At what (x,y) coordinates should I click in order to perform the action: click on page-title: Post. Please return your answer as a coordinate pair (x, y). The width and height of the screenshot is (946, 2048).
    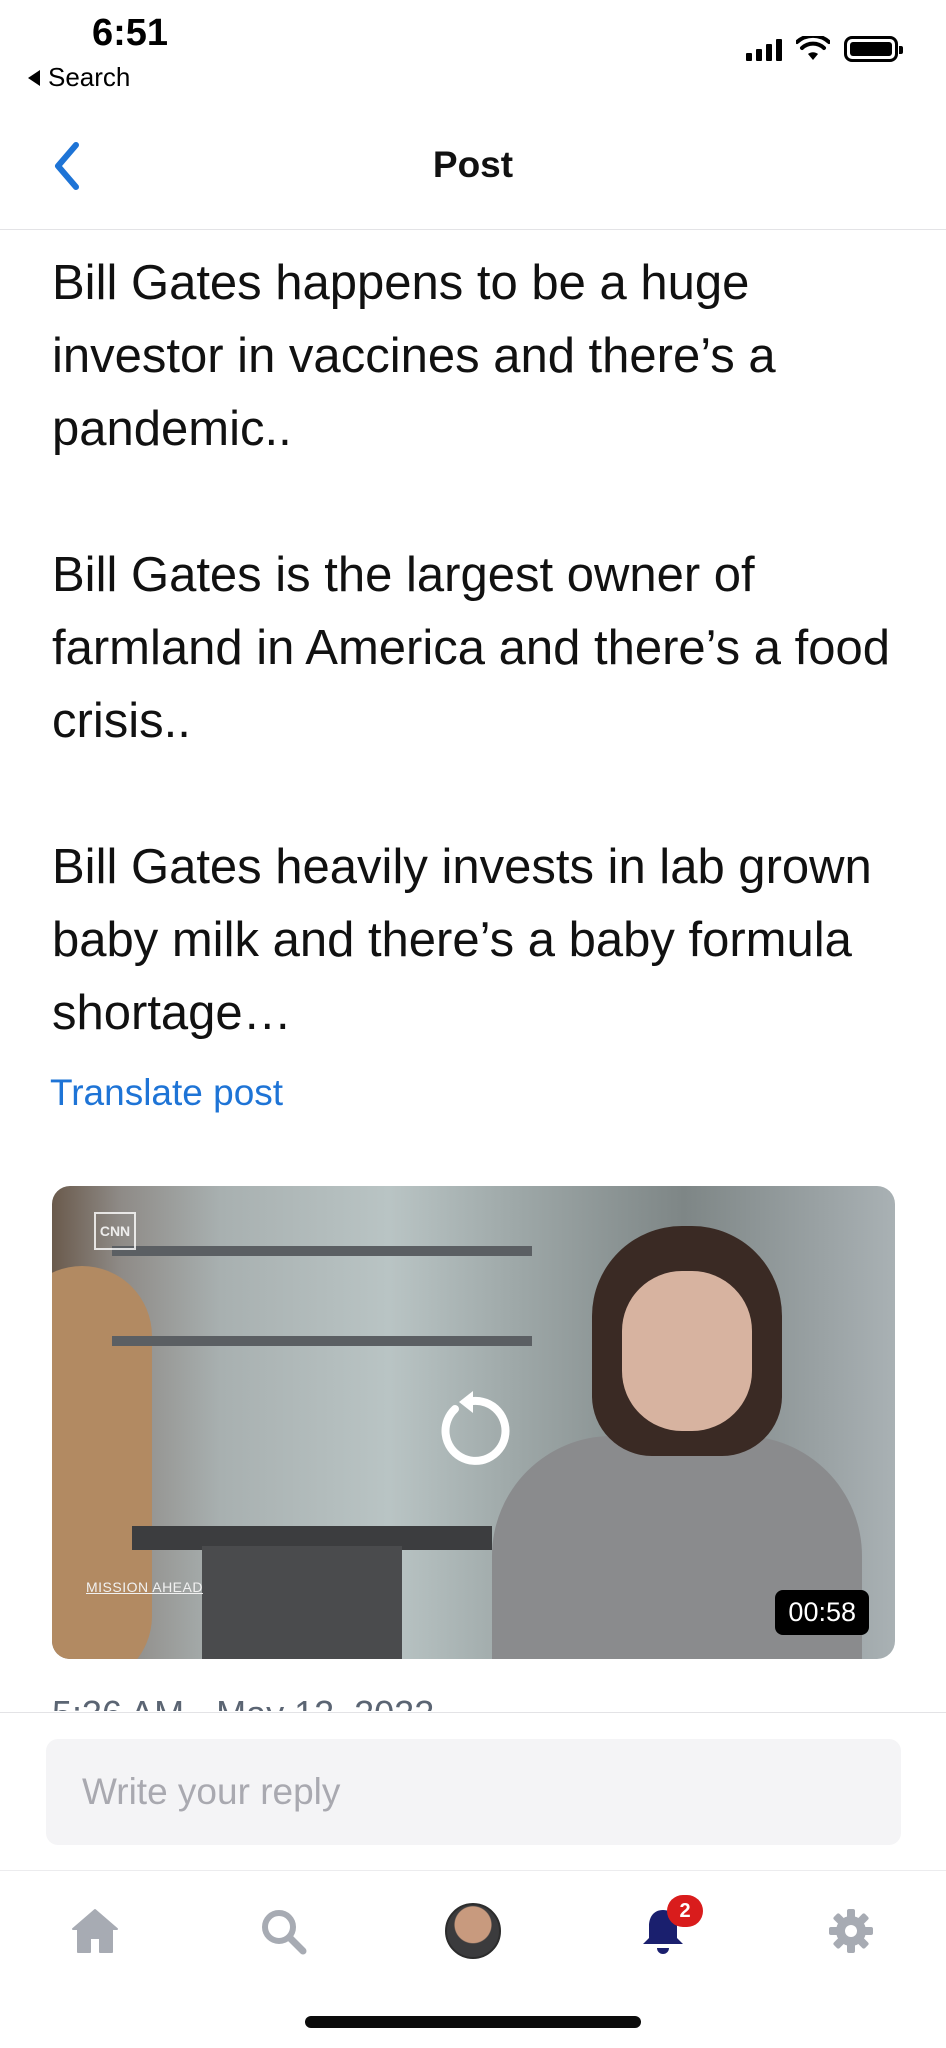
    Looking at the image, I should click on (473, 164).